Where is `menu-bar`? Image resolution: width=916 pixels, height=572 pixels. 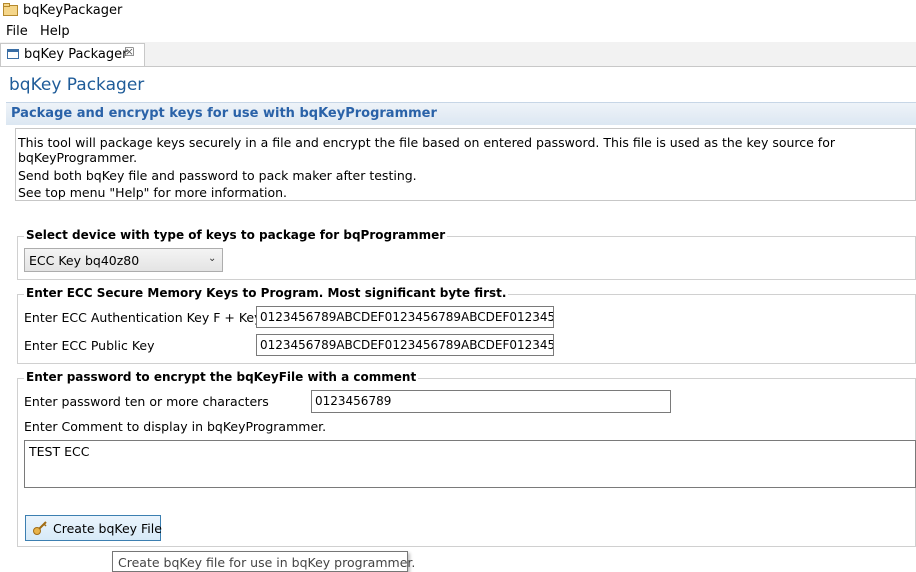
menu-bar is located at coordinates (458, 32).